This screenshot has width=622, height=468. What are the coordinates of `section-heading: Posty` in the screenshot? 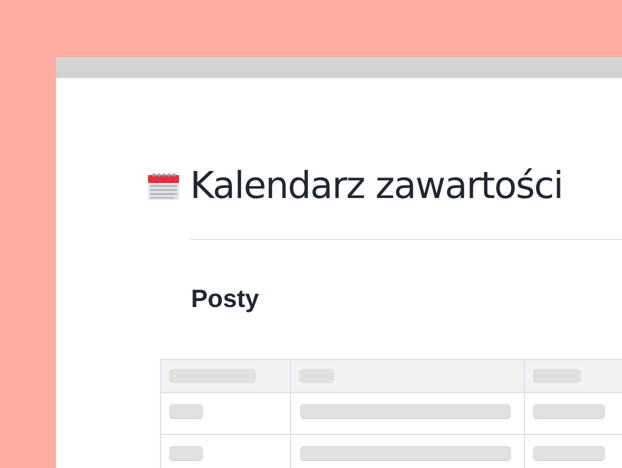 It's located at (225, 299).